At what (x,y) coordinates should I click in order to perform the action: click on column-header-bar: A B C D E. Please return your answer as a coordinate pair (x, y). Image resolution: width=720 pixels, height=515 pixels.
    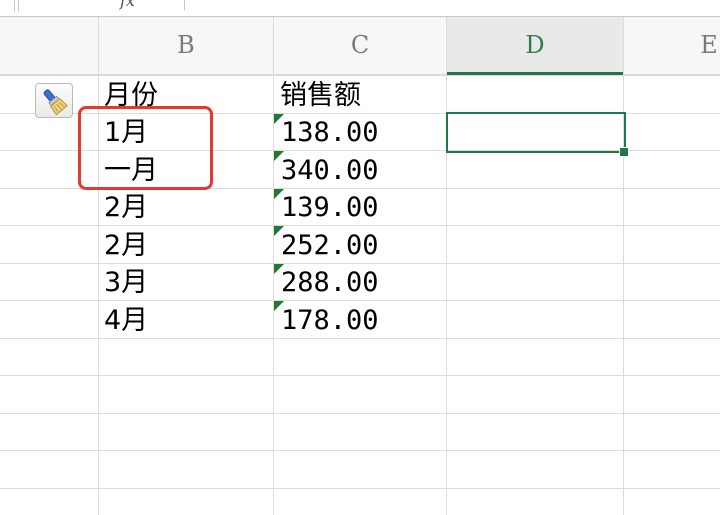
    Looking at the image, I should click on (360, 46).